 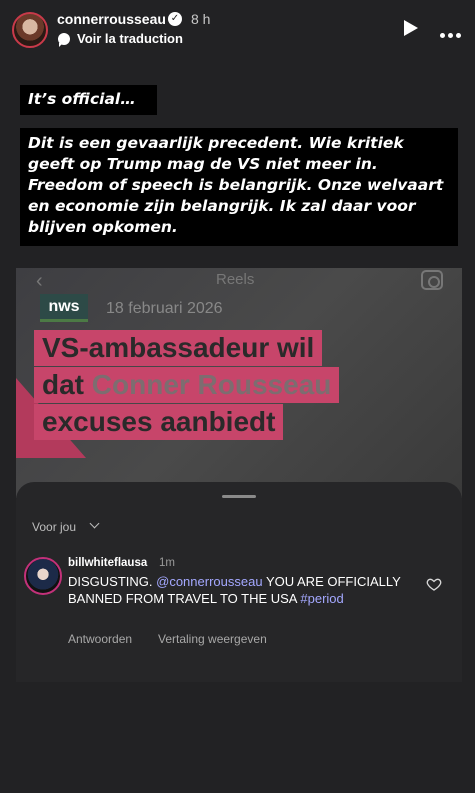 What do you see at coordinates (175, 19) in the screenshot?
I see `verified-badge-icon: ✓` at bounding box center [175, 19].